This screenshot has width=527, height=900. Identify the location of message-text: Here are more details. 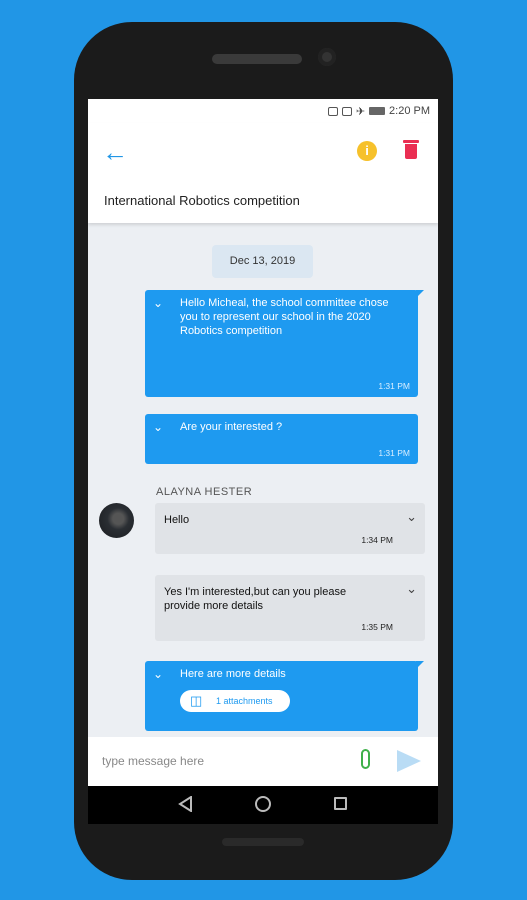
(233, 674).